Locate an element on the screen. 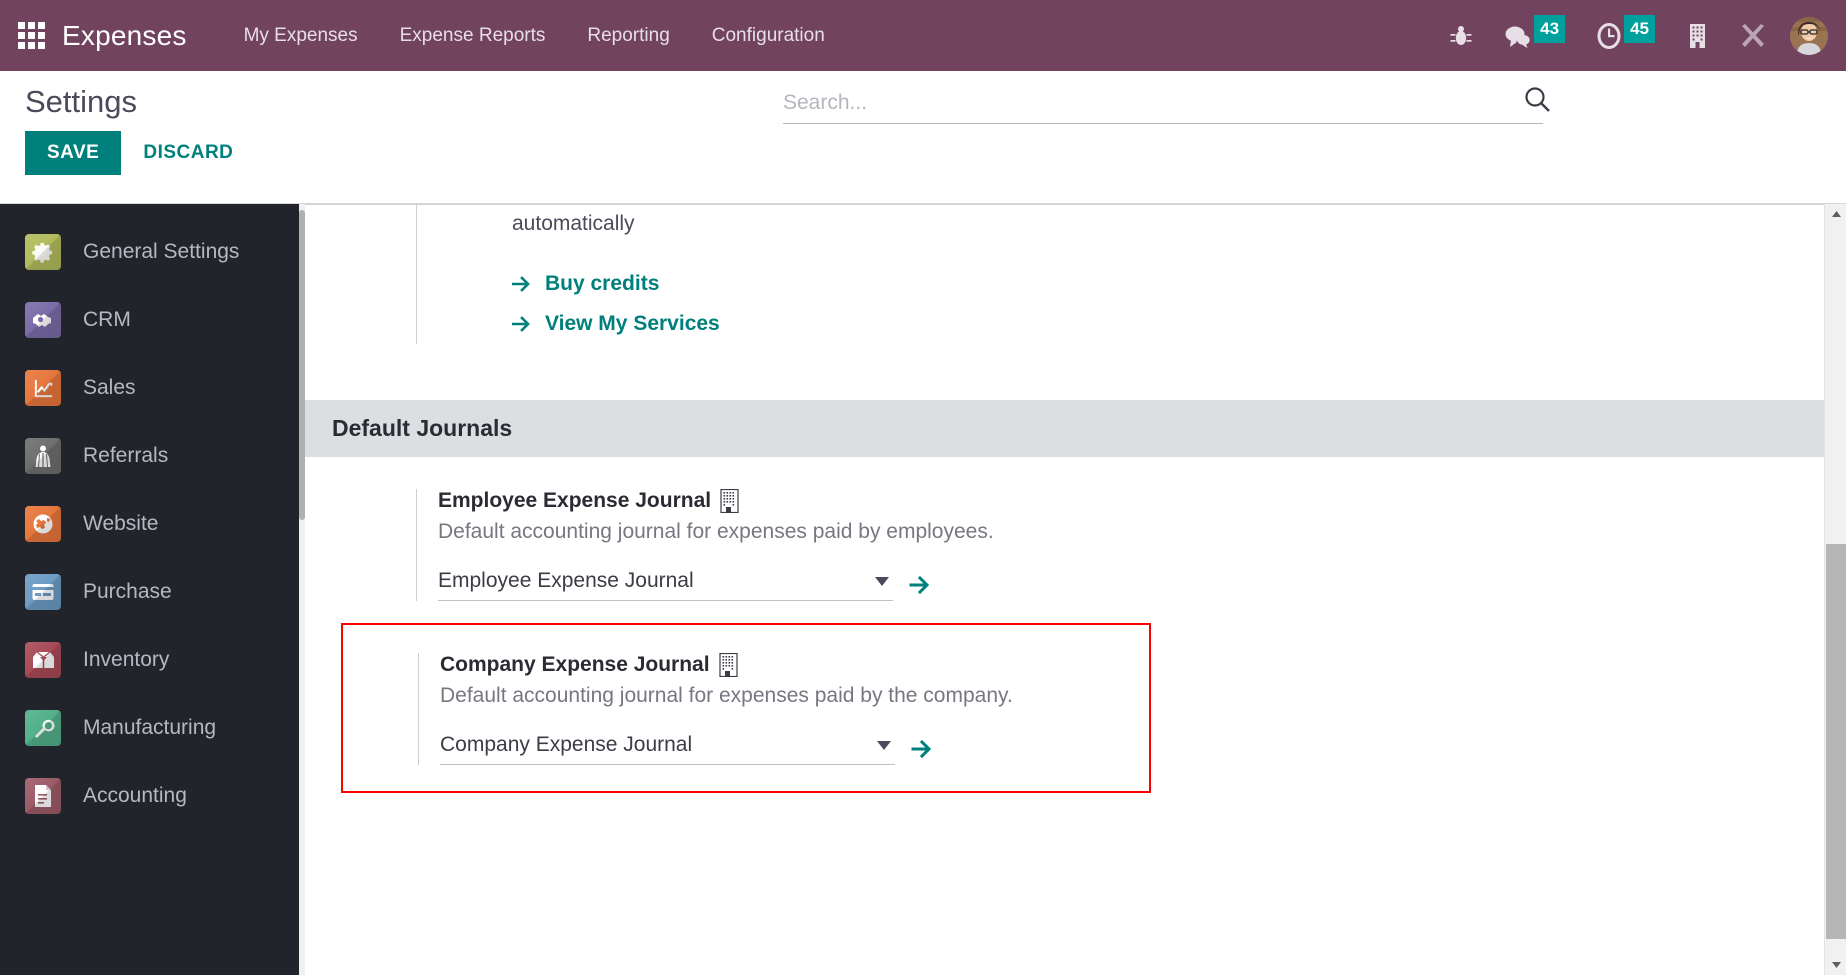 The width and height of the screenshot is (1846, 975). section-header-default-journals: Default Journals is located at coordinates (1075, 428).